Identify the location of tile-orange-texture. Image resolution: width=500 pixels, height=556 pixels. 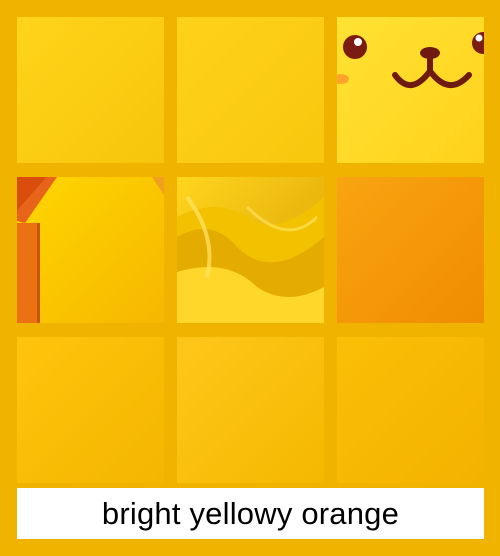
(410, 250).